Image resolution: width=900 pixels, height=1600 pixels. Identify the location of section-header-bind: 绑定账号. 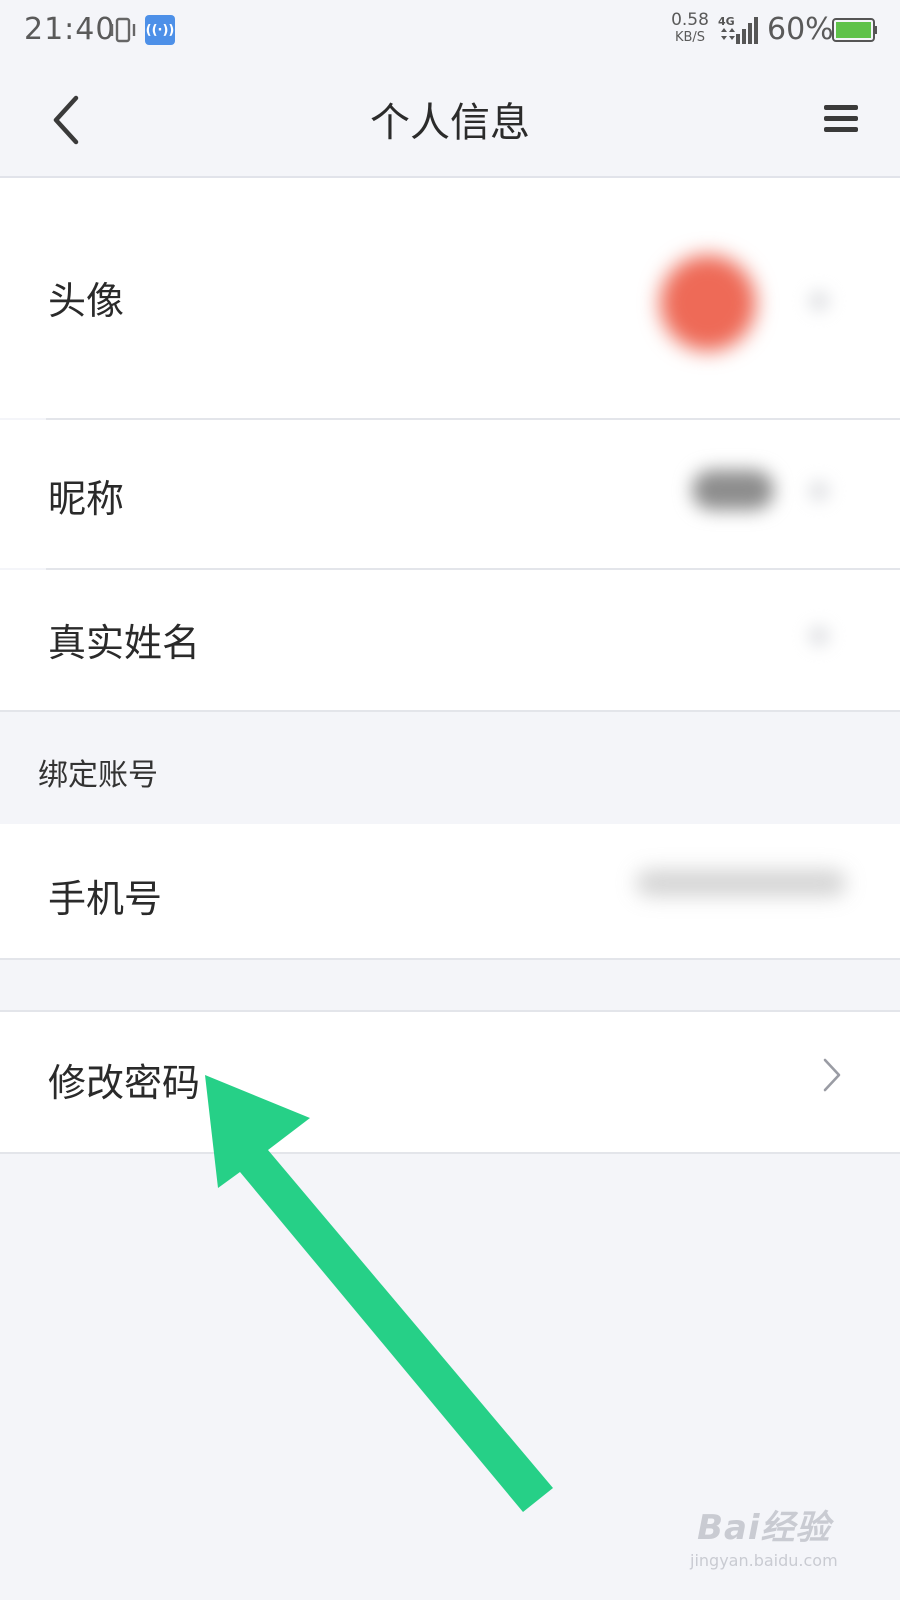
(450, 768).